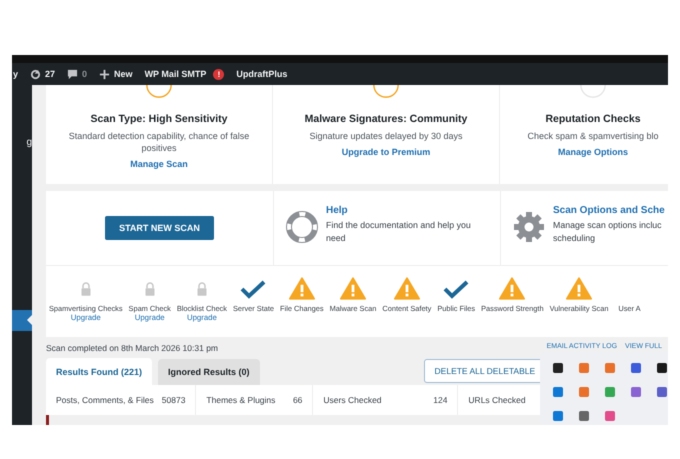 Image resolution: width=680 pixels, height=459 pixels. What do you see at coordinates (116, 74) in the screenshot?
I see `new-link: New` at bounding box center [116, 74].